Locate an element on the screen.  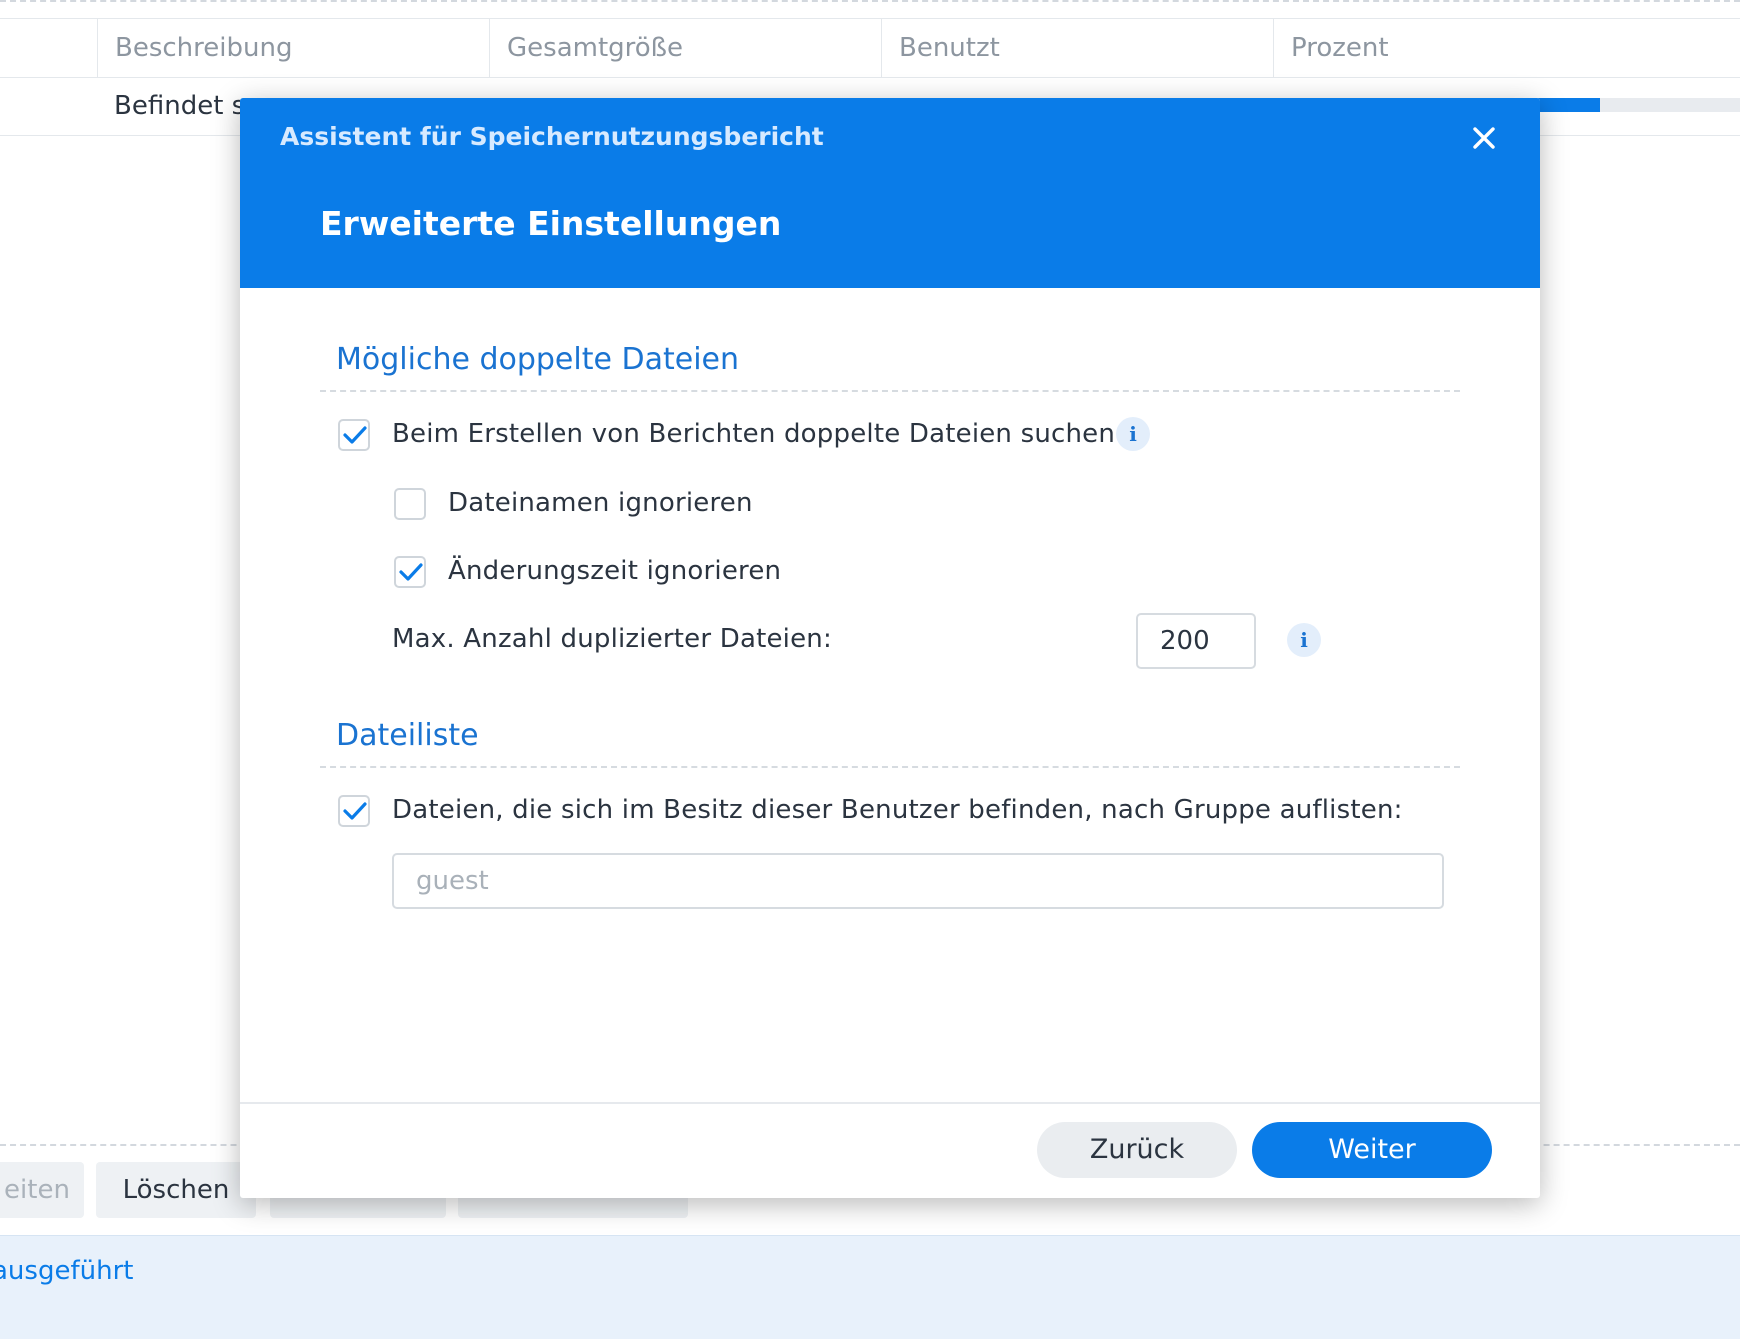
status-bar: ausgeführt is located at coordinates (870, 1287).